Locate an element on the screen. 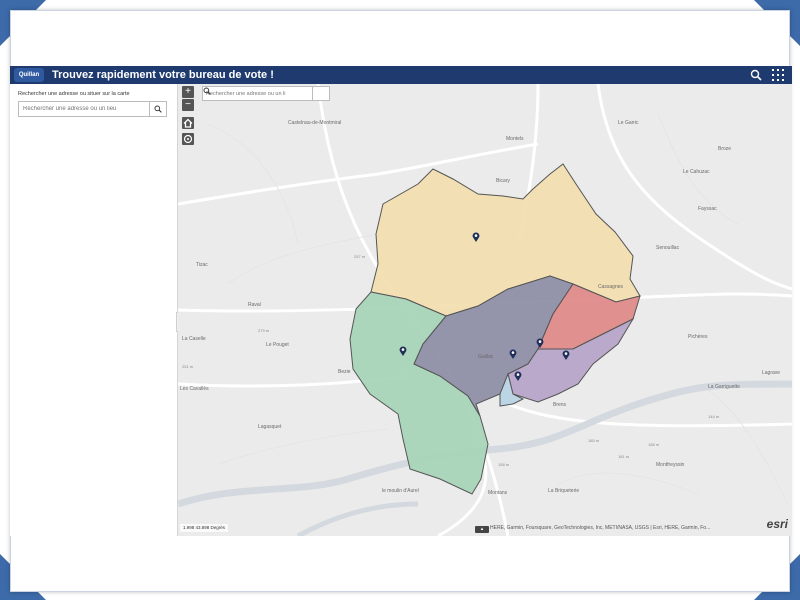 The width and height of the screenshot is (800, 600). elevation-label: 257 m is located at coordinates (360, 256).